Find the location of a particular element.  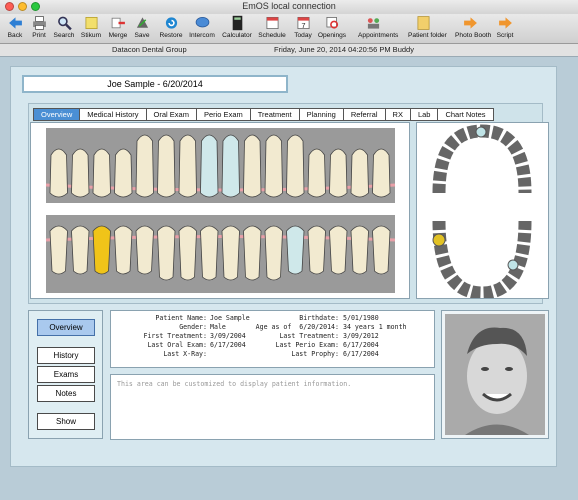

photo-booth-button: Photo Booth is located at coordinates (473, 29).